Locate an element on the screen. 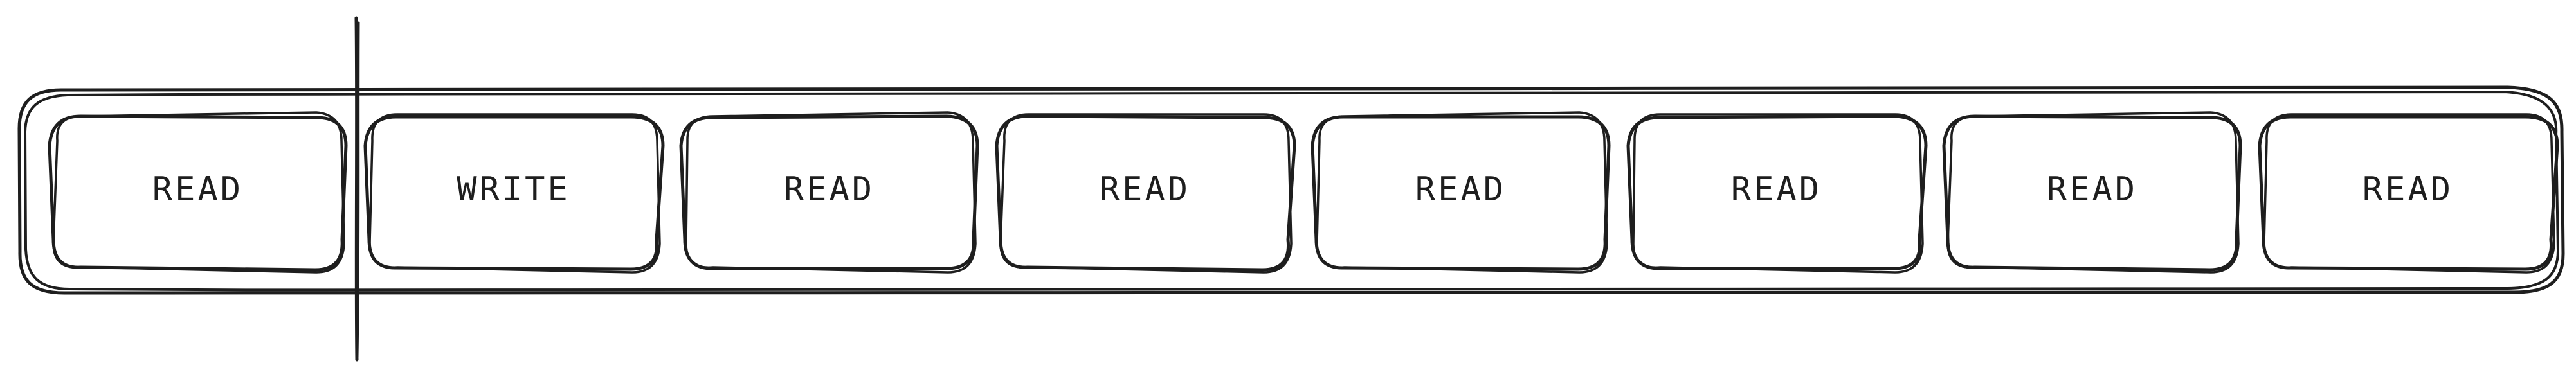 This screenshot has width=2576, height=379. divider-line is located at coordinates (357, 189).